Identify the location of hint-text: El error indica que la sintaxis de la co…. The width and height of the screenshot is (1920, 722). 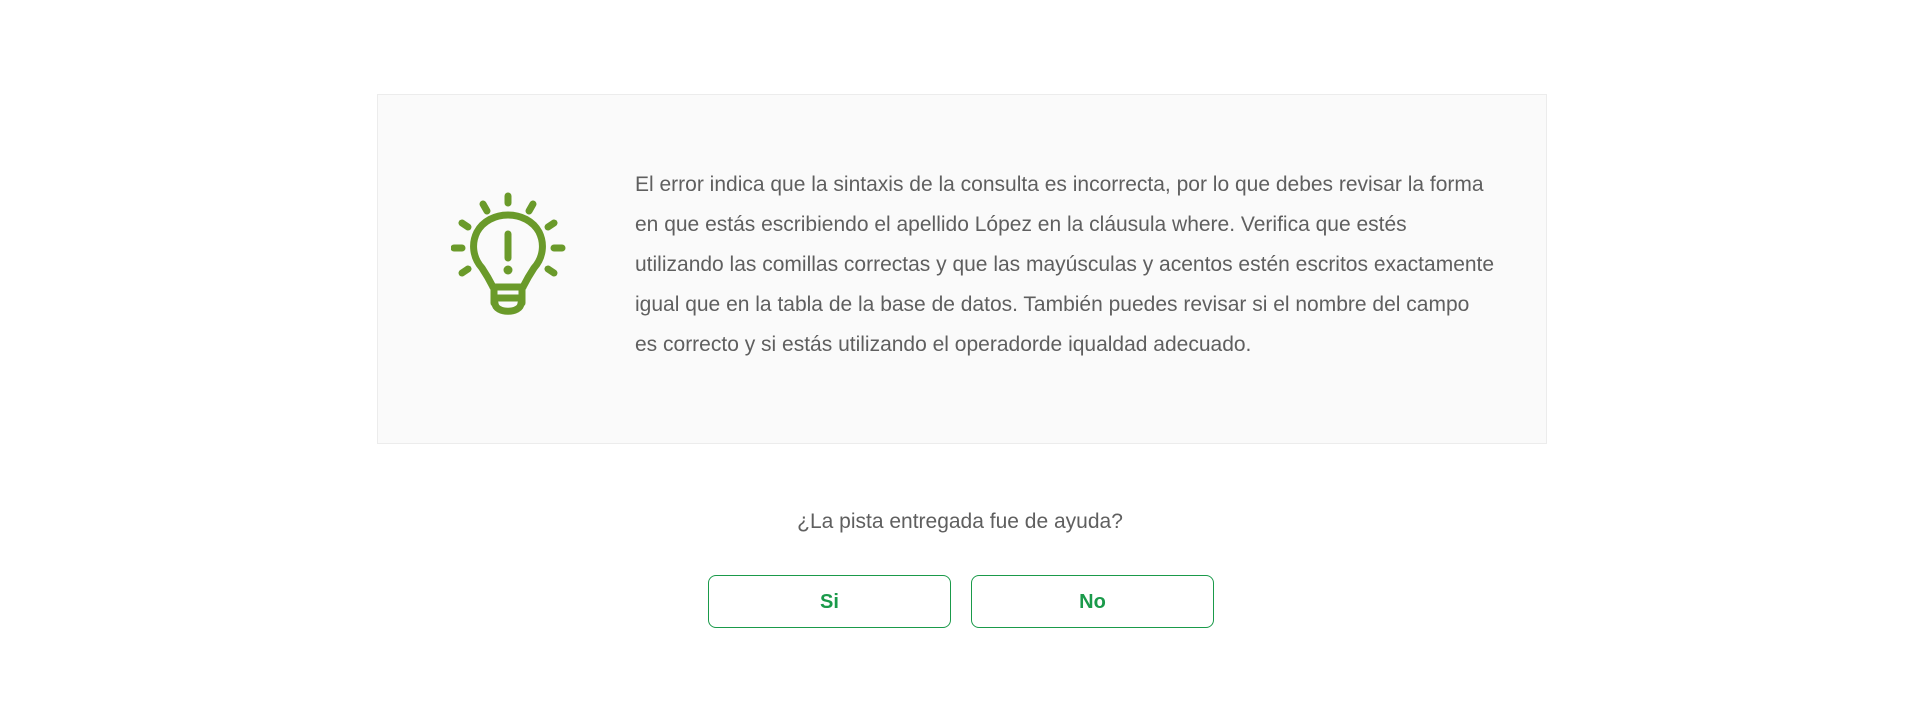
(1065, 264).